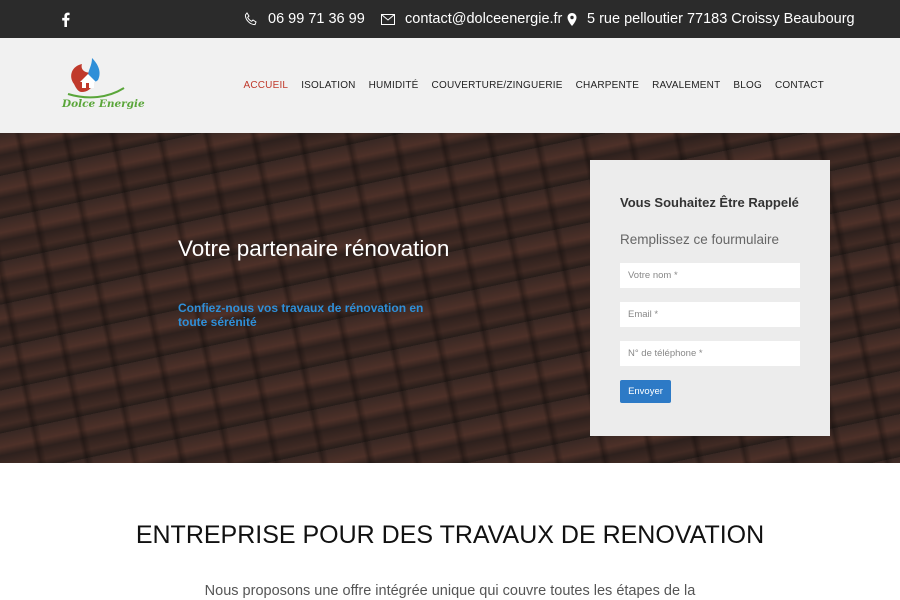  Describe the element at coordinates (709, 202) in the screenshot. I see `form-title: Vous Souhaitez Être Rappelé` at that location.